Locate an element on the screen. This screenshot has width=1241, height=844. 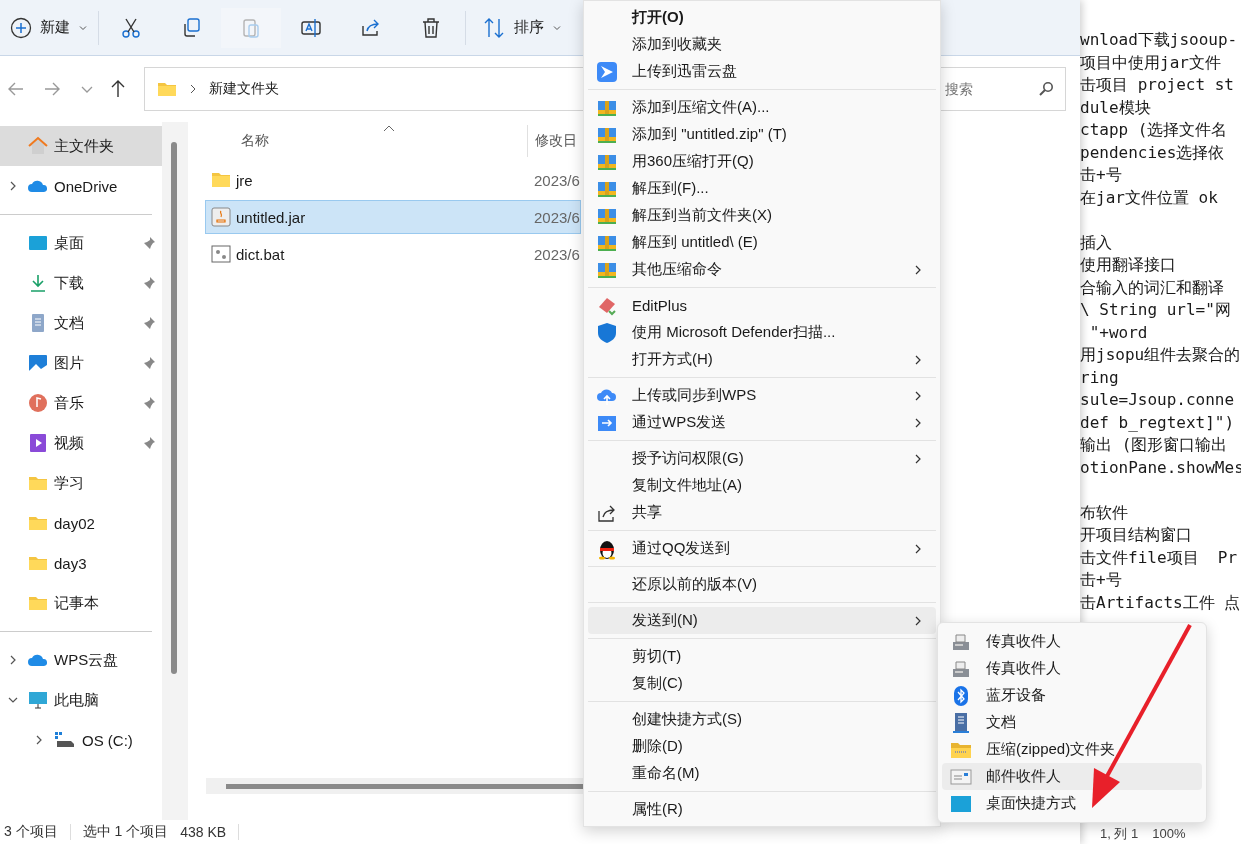
sidebar-item: day3 is located at coordinates (81, 563).